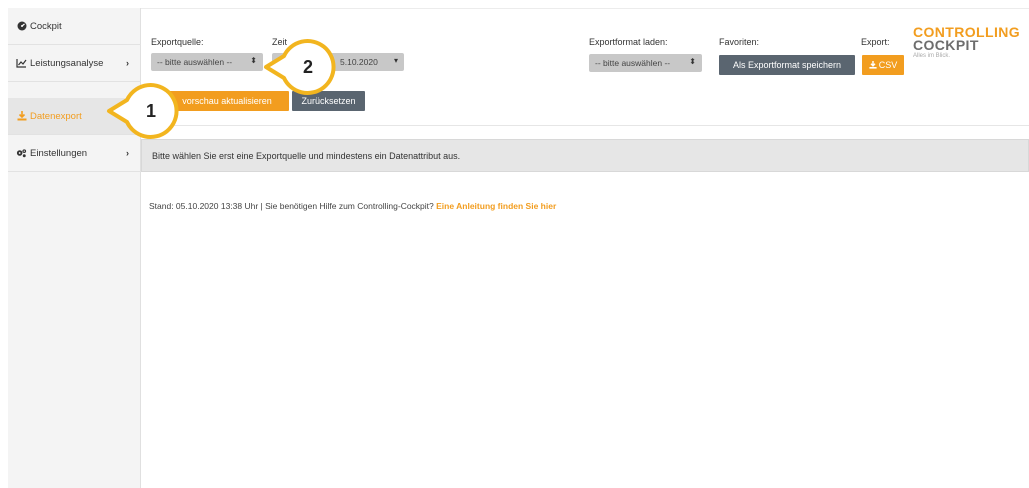  I want to click on export-label: Export:, so click(875, 42).